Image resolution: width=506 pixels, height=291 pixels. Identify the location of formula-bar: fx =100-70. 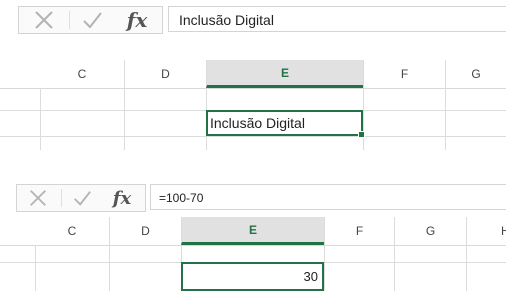
(253, 198).